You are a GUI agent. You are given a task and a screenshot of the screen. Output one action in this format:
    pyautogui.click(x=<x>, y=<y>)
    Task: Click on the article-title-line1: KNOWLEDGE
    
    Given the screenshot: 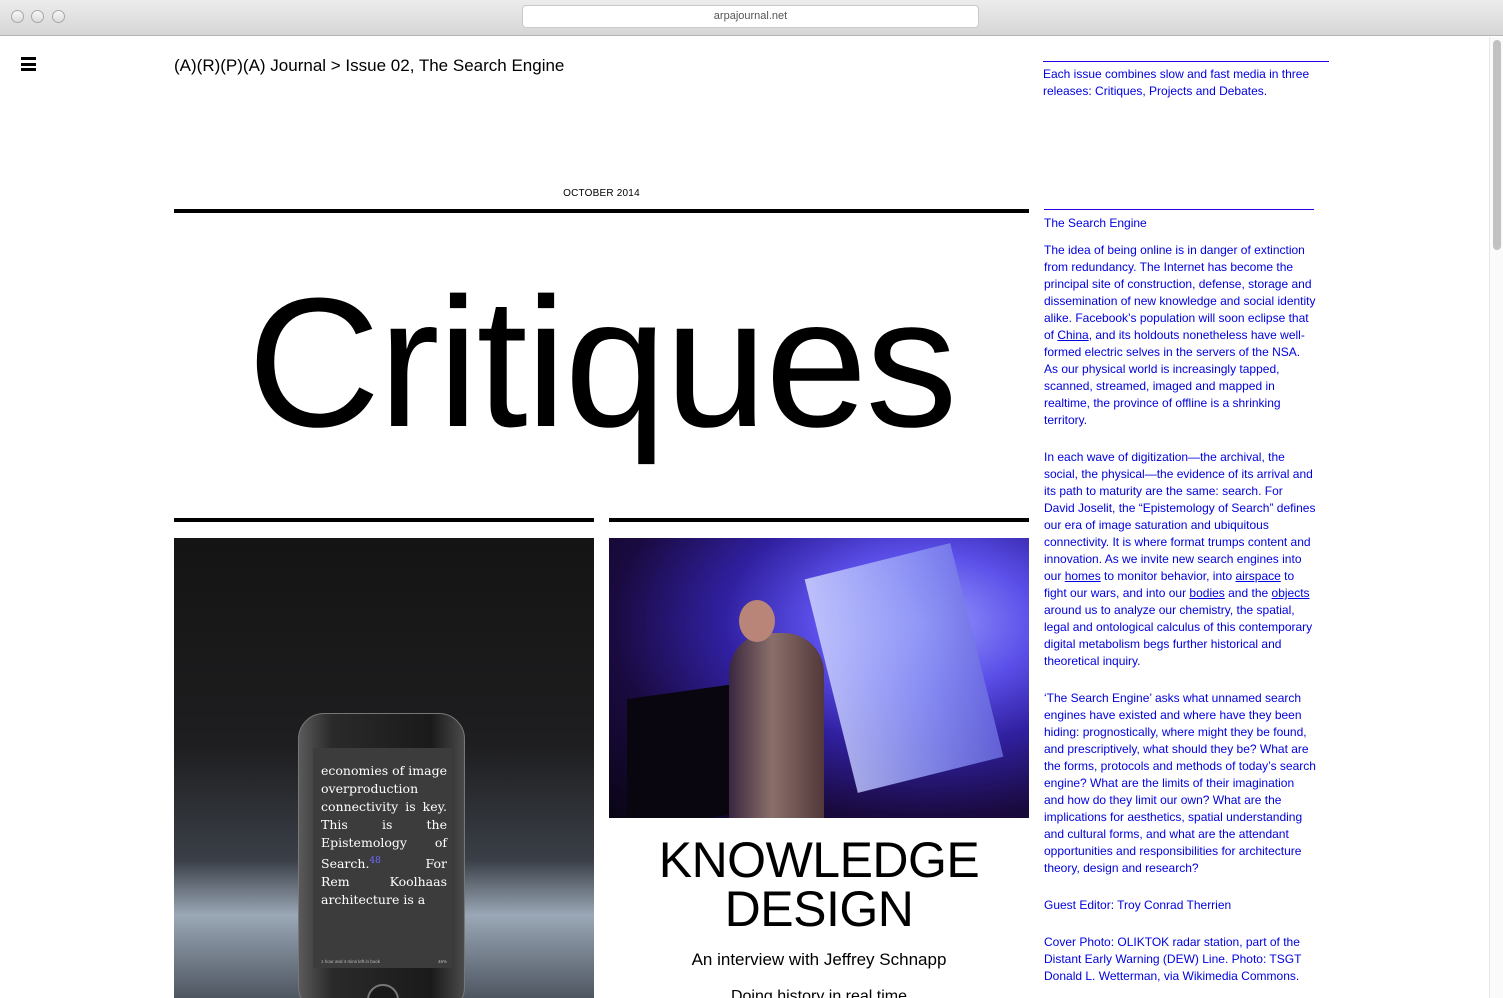 What is the action you would take?
    pyautogui.click(x=819, y=860)
    